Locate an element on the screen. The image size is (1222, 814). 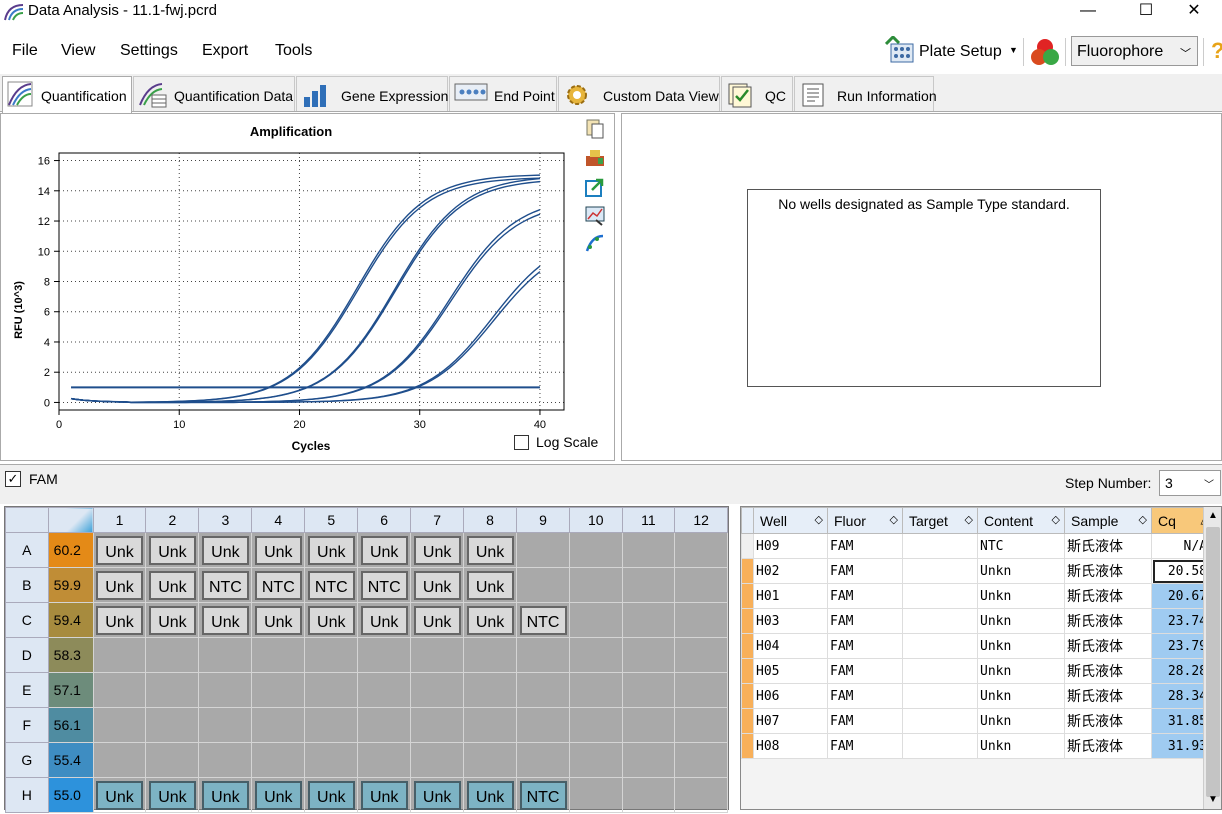
minimize-button: — is located at coordinates (1088, 13).